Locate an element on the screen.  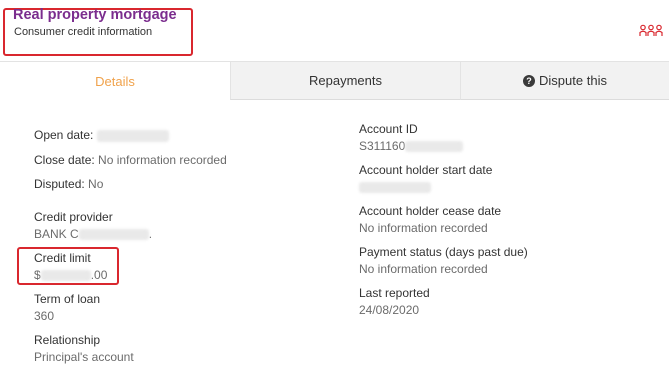
credit-provider-prefix: BANK C is located at coordinates (56, 234).